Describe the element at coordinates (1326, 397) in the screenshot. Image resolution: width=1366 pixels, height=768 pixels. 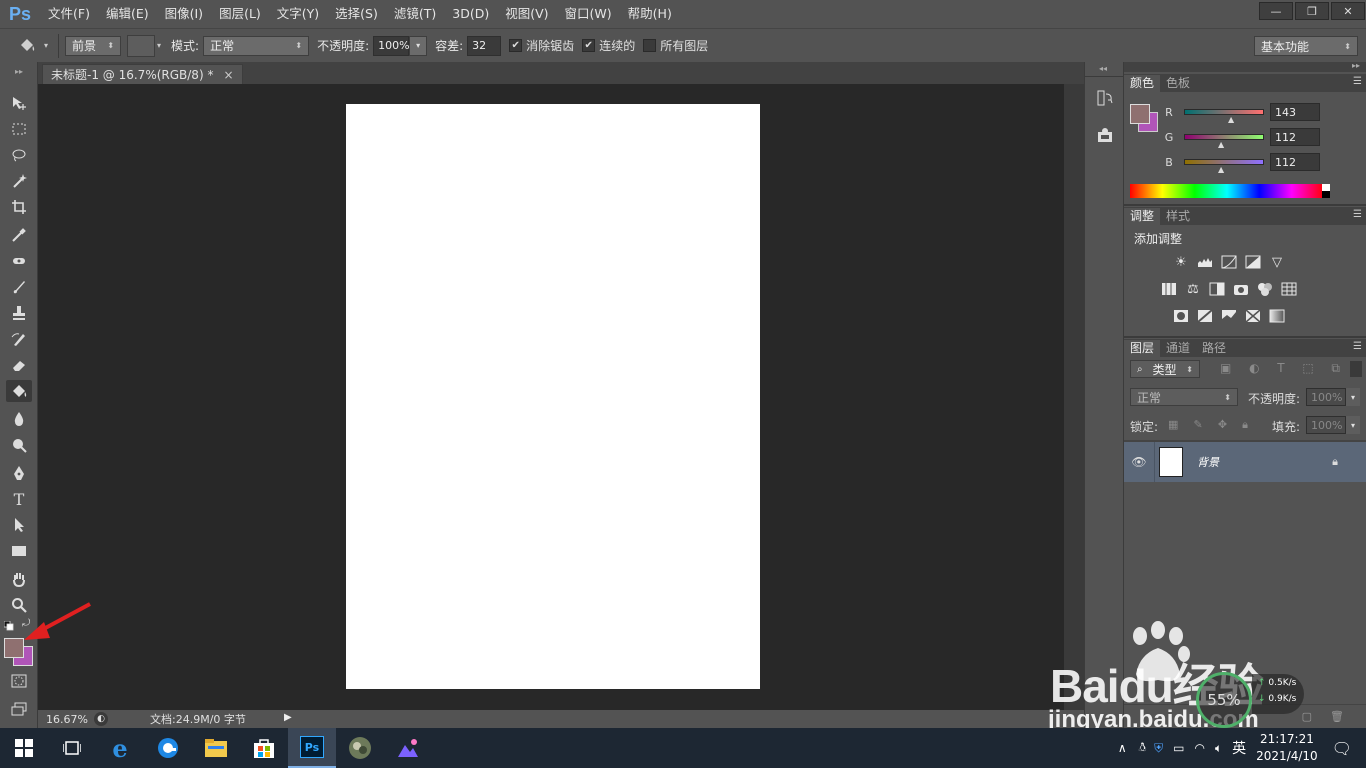
I see `layer-opacity-input: 100%` at that location.